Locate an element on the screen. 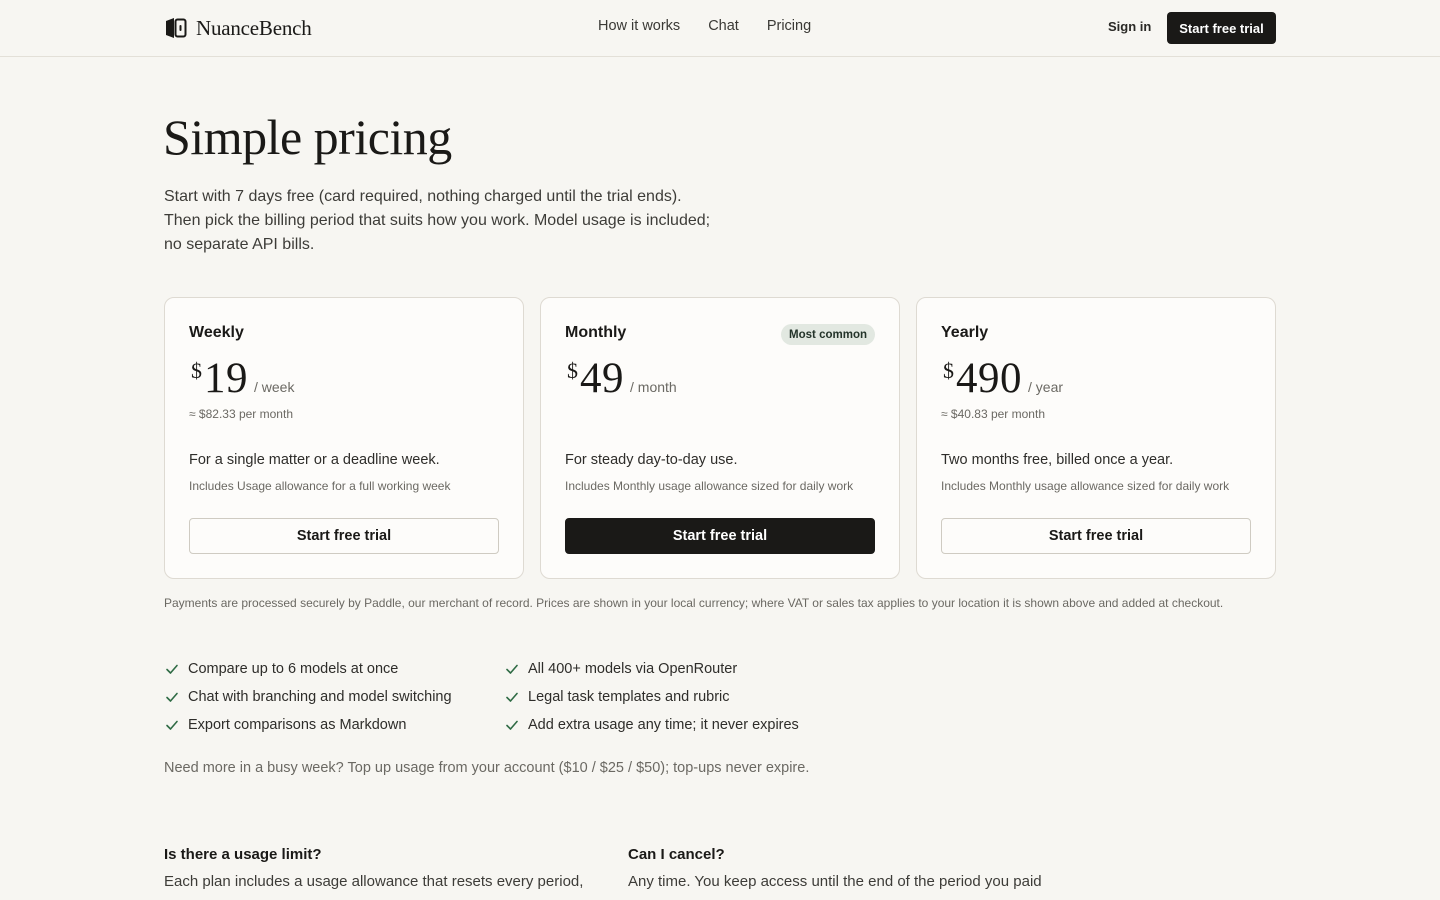 The image size is (1440, 900). feature-item: Compare up to 6 models at once is located at coordinates (281, 669).